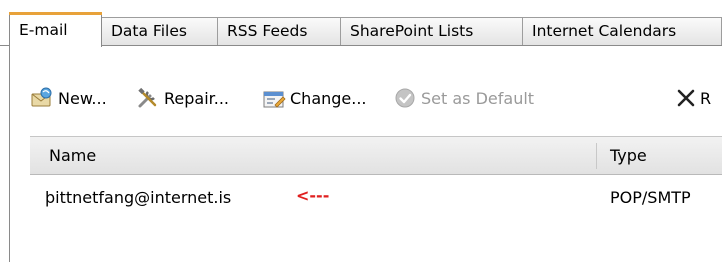  What do you see at coordinates (148, 98) in the screenshot?
I see `repair-tools-icon` at bounding box center [148, 98].